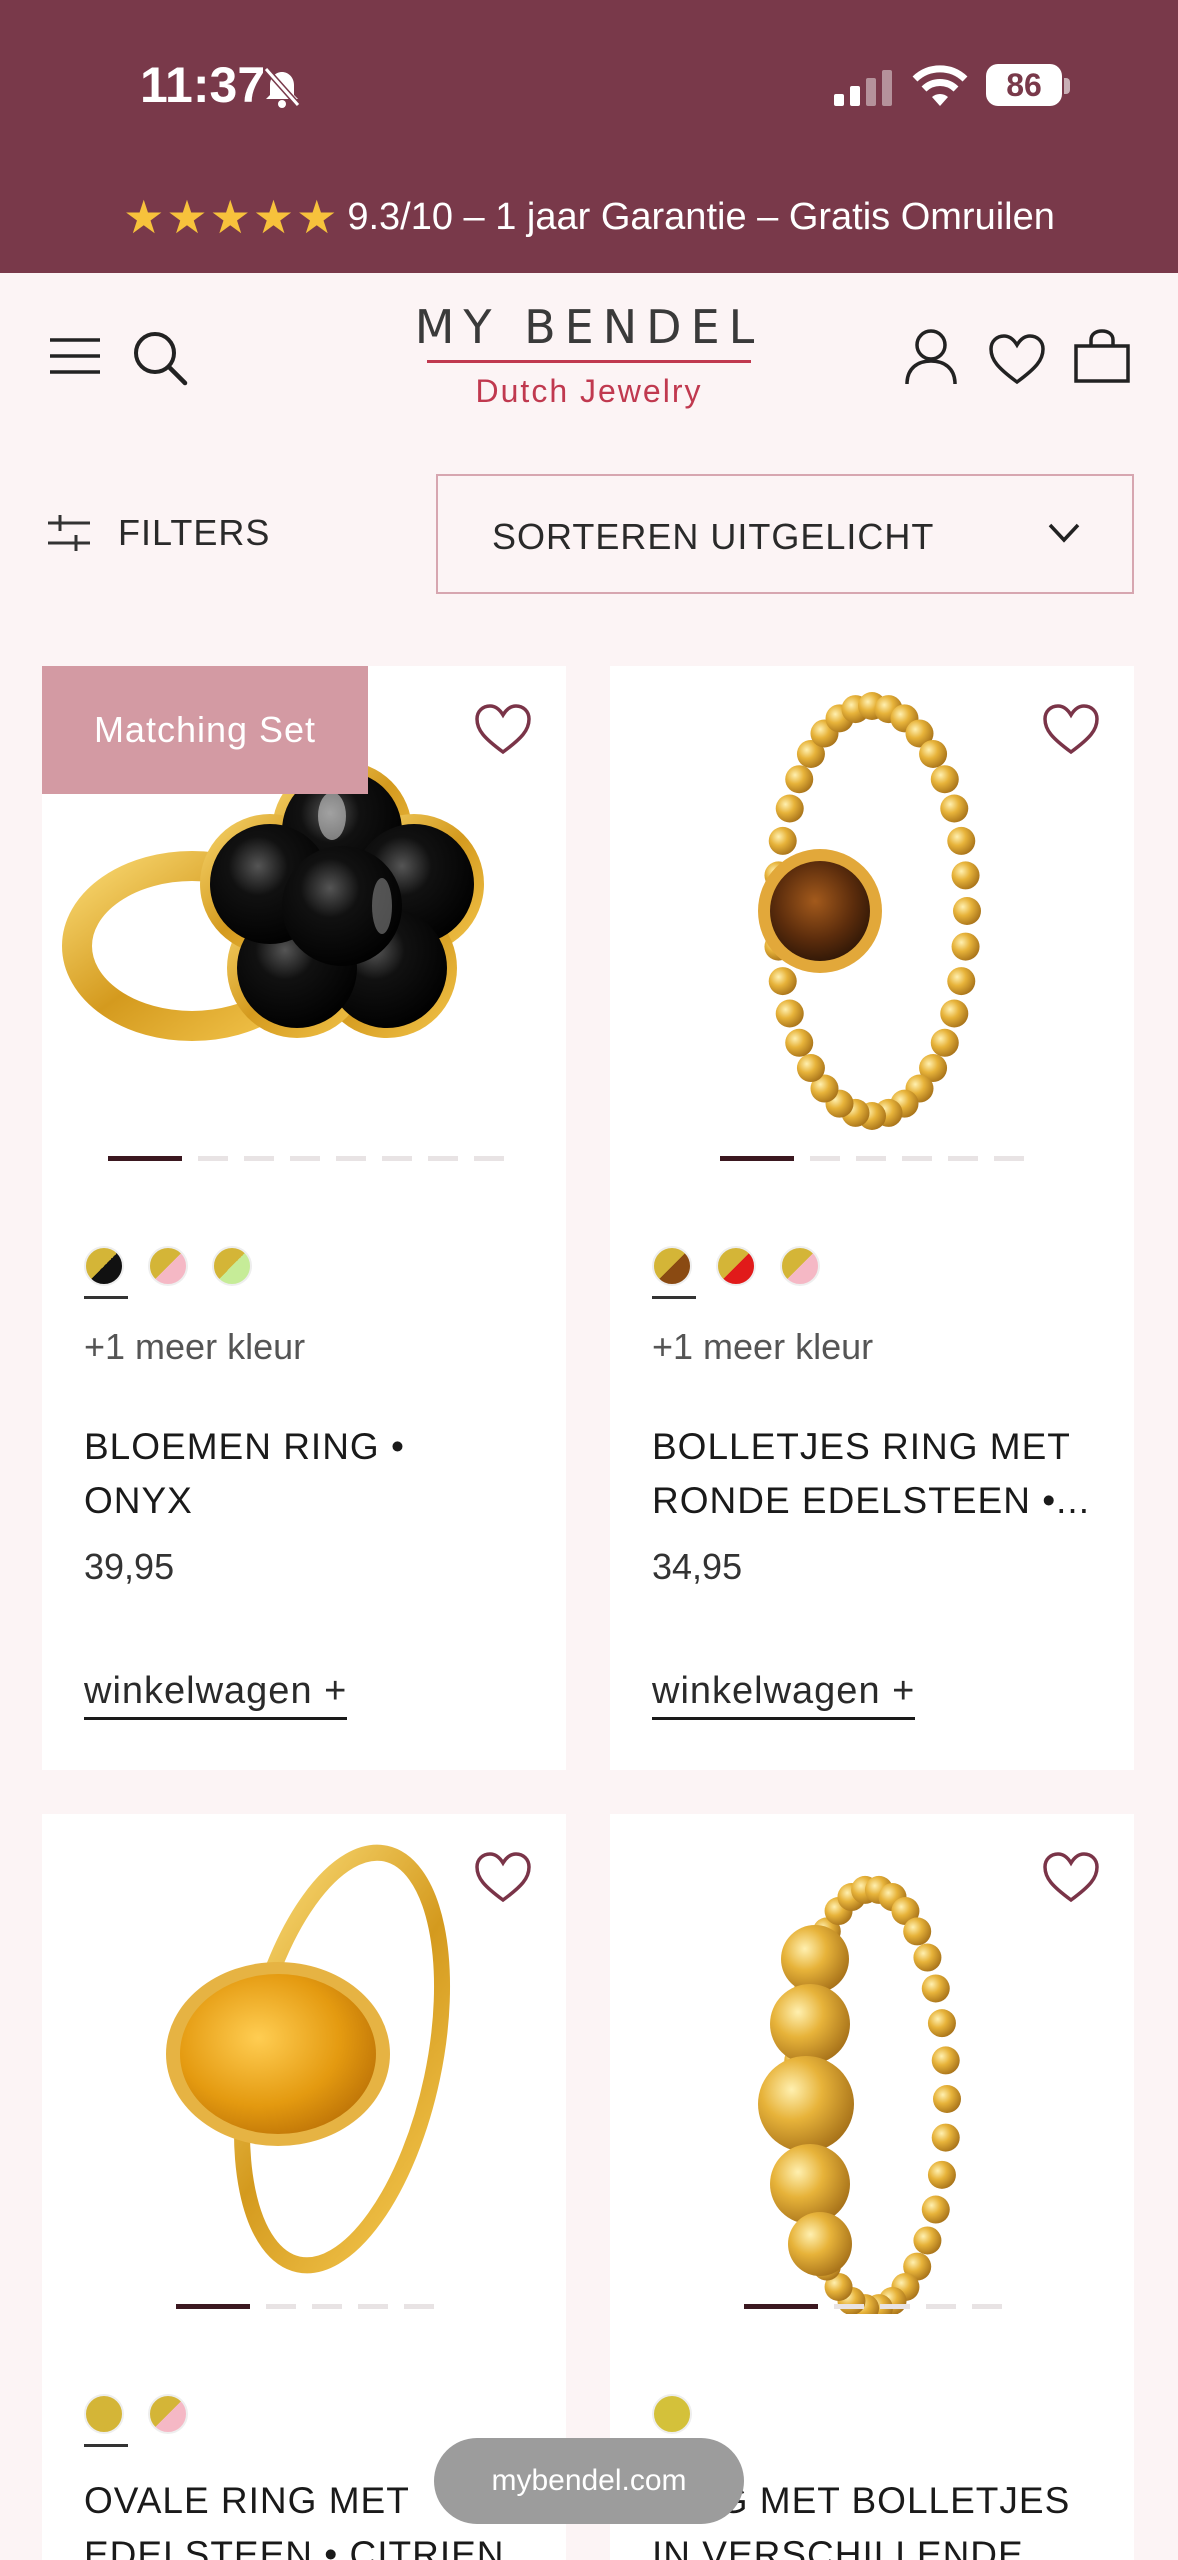  What do you see at coordinates (194, 532) in the screenshot?
I see `filters-label: FILTERS` at bounding box center [194, 532].